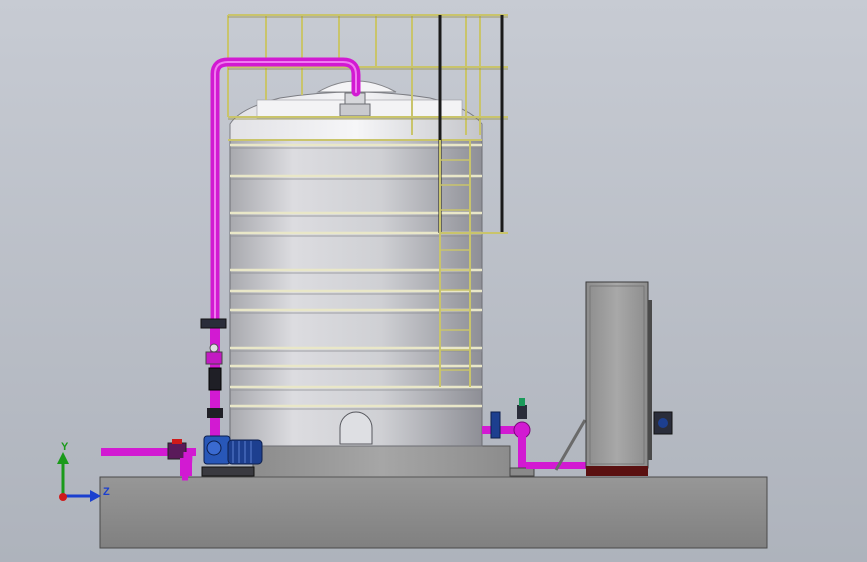 The image size is (867, 562). Describe the element at coordinates (213, 323) in the screenshot. I see `riser-flange-top` at that location.